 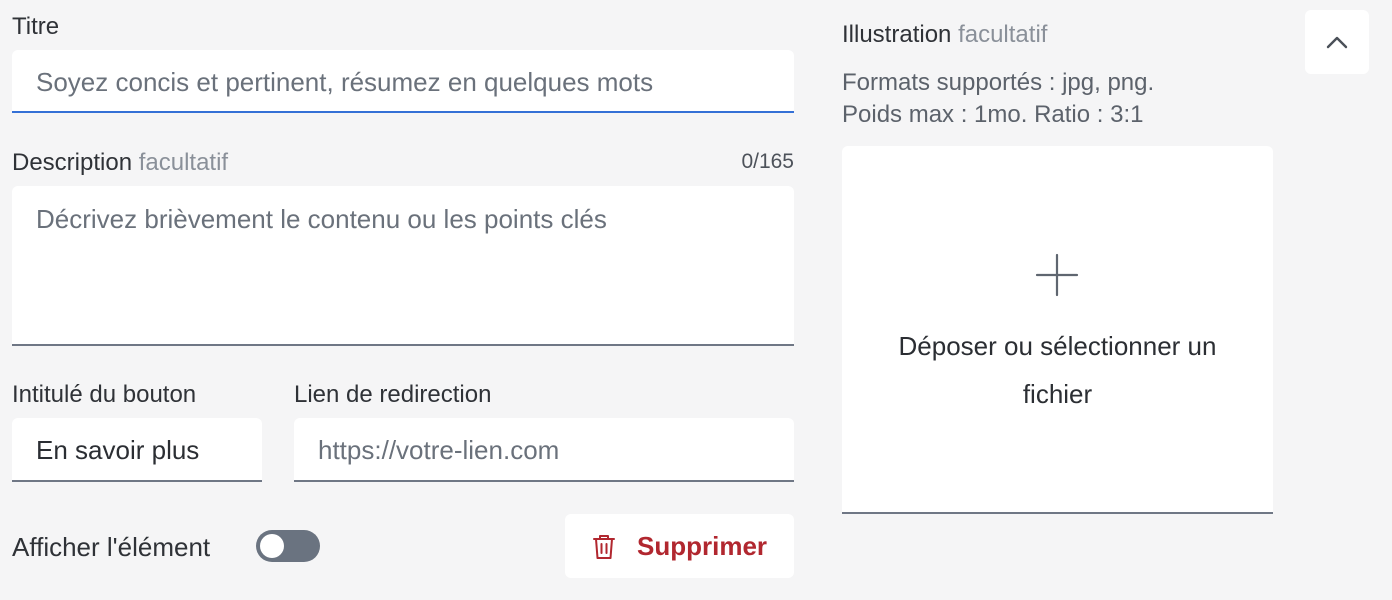 I want to click on illustration-help-size: Poids max : 1mo. Ratio : 3:1, so click(x=993, y=114).